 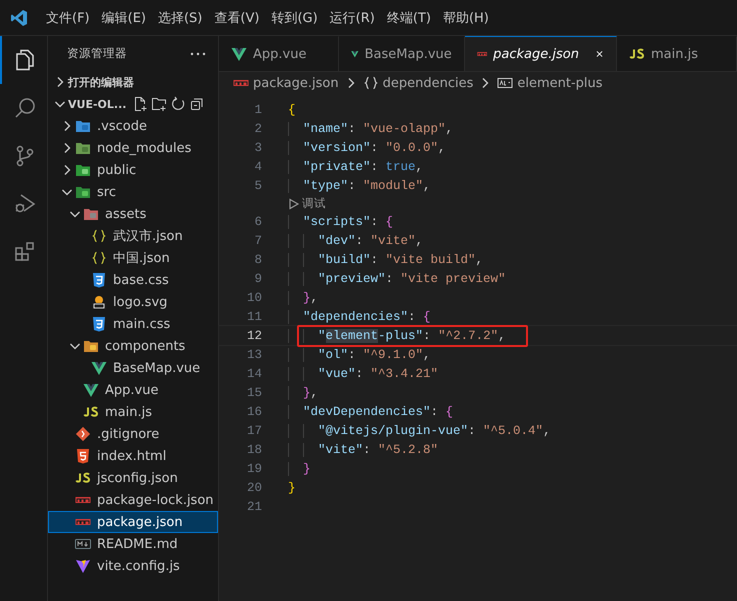 What do you see at coordinates (254, 431) in the screenshot?
I see `line-number: 17` at bounding box center [254, 431].